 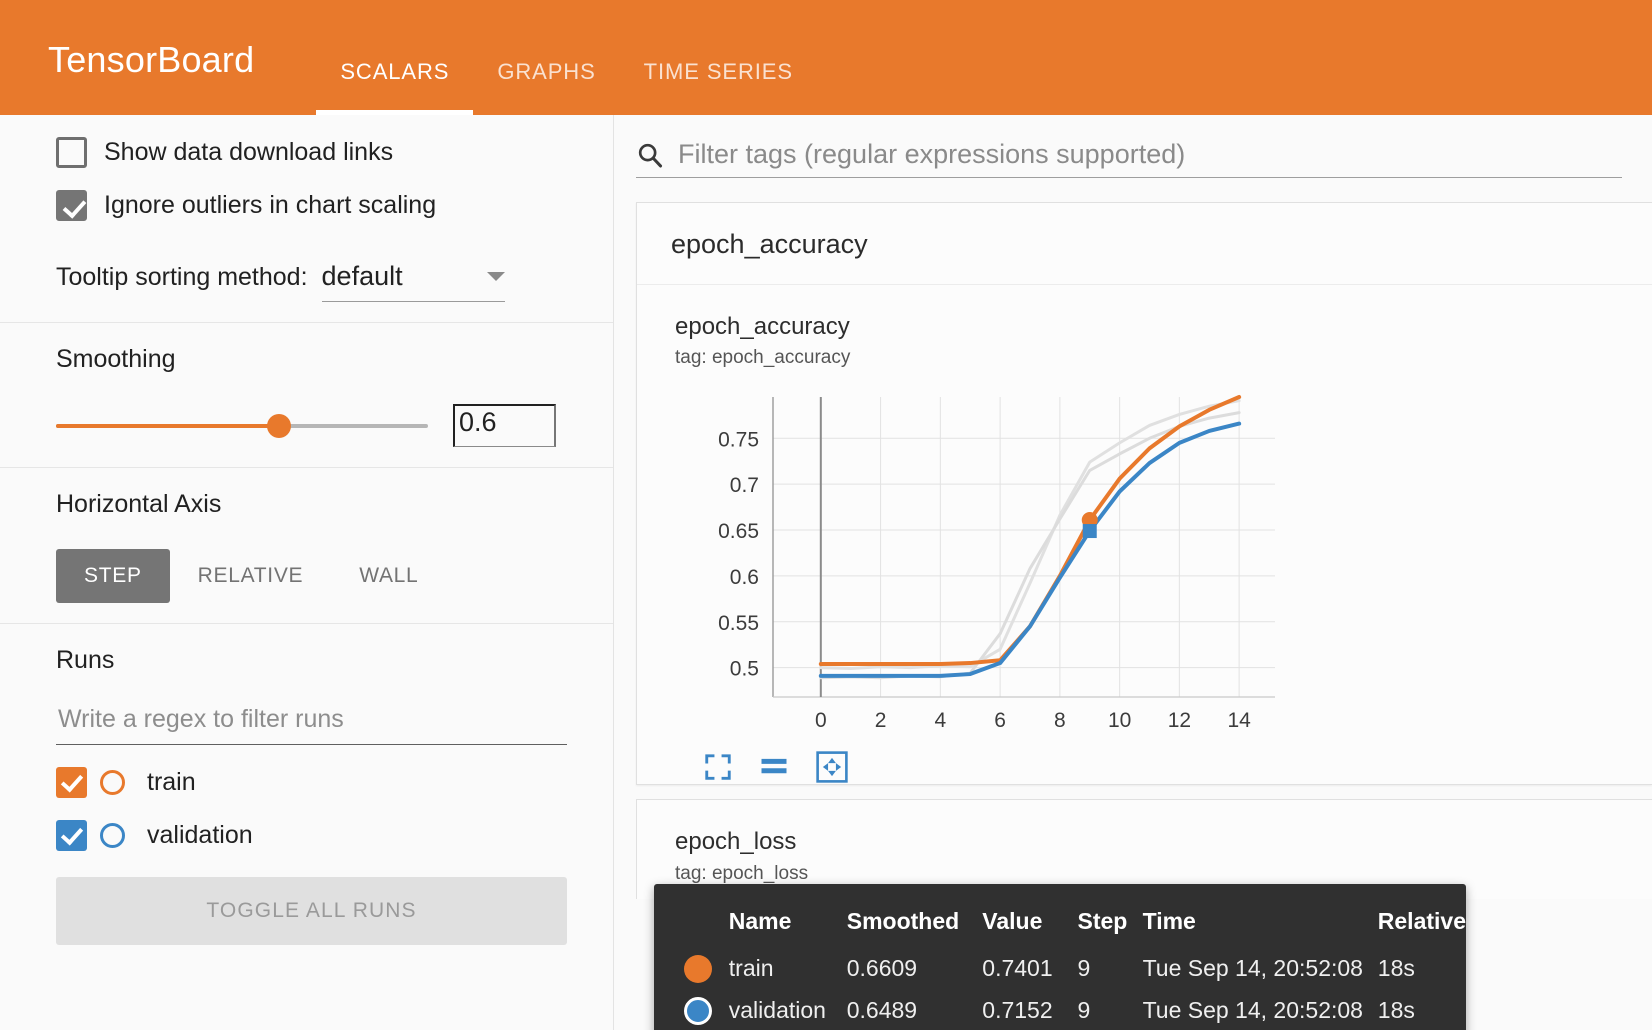 I want to click on tooltip-col-time: Time, so click(x=1169, y=921).